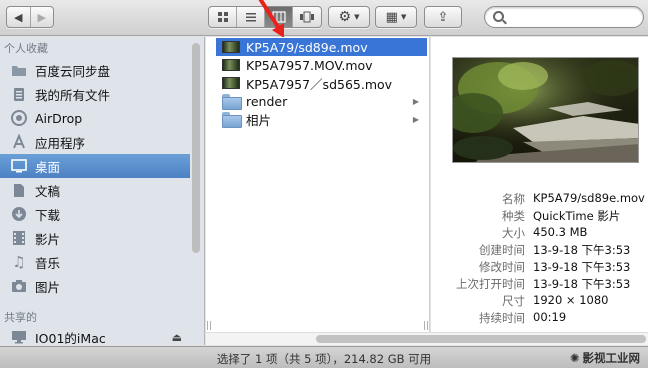 The image size is (648, 368). What do you see at coordinates (324, 19) in the screenshot?
I see `toolbar: ◀ ▶ ⚙ ▼ ▦ ▼ ⇪` at bounding box center [324, 19].